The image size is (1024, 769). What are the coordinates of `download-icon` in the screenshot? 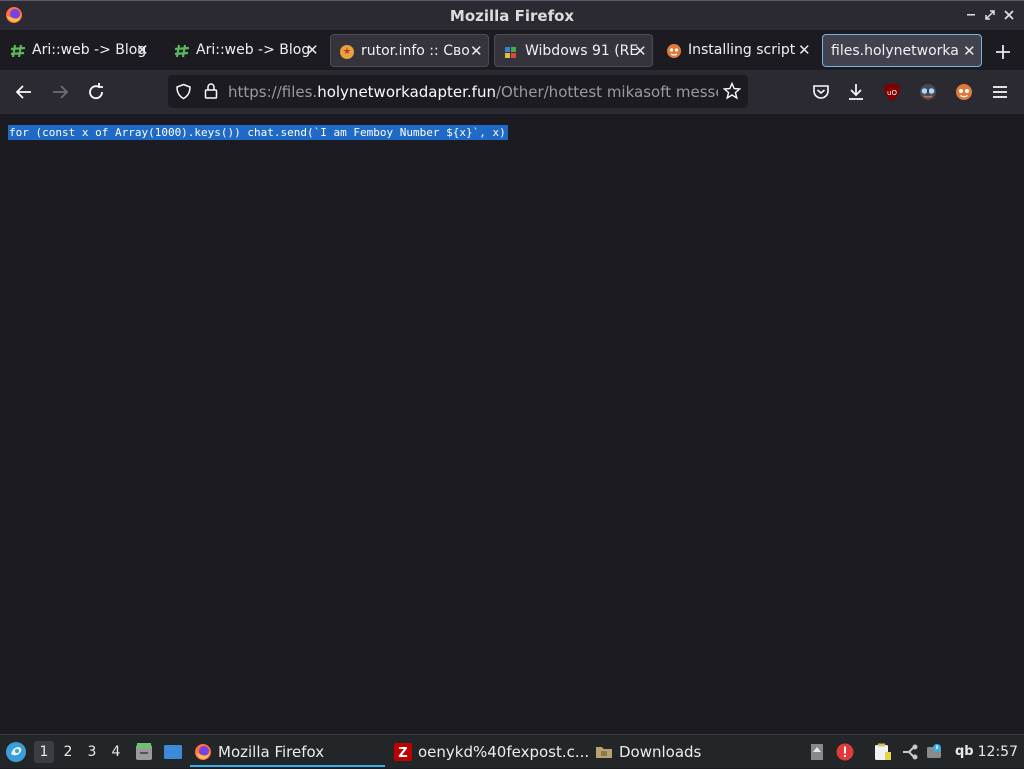 It's located at (856, 92).